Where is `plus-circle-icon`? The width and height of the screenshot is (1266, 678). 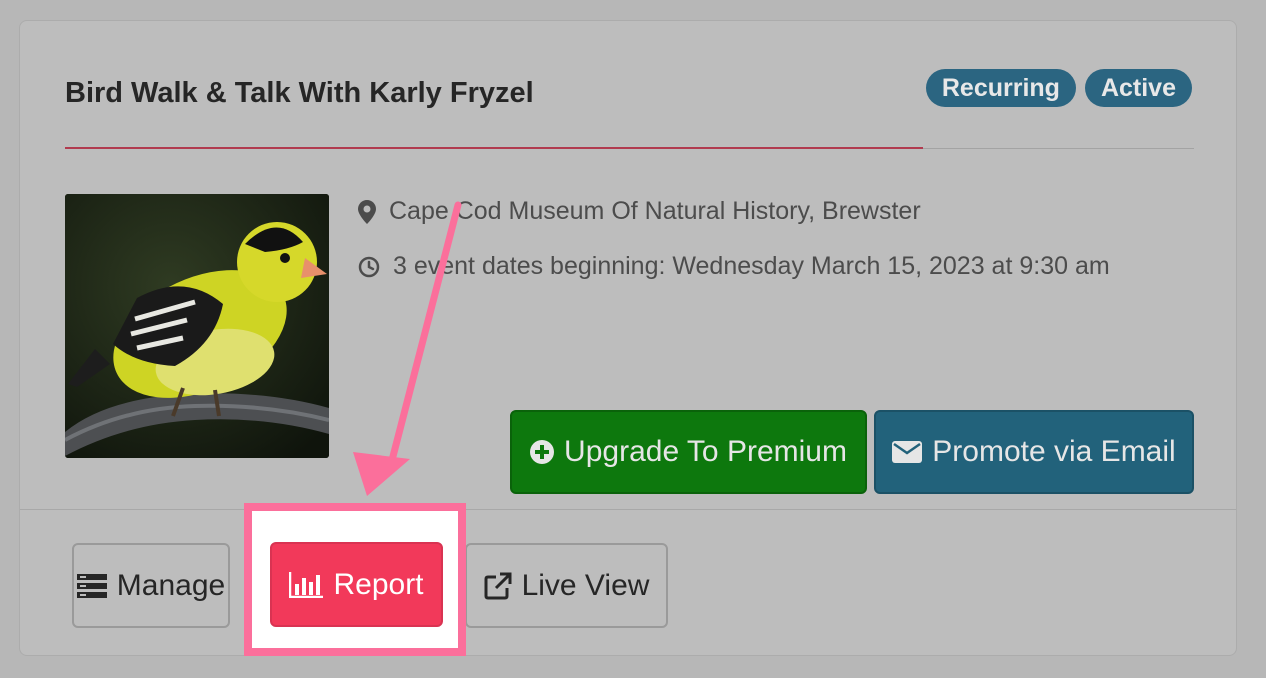
plus-circle-icon is located at coordinates (542, 452).